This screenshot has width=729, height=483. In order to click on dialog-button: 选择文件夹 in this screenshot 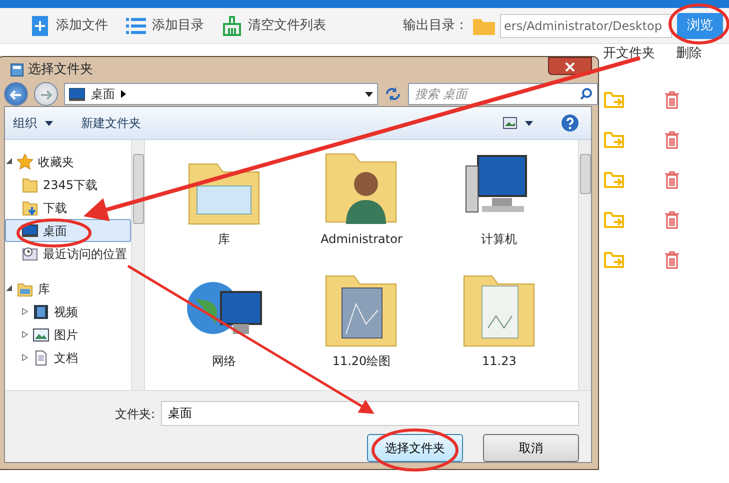, I will do `click(415, 448)`.